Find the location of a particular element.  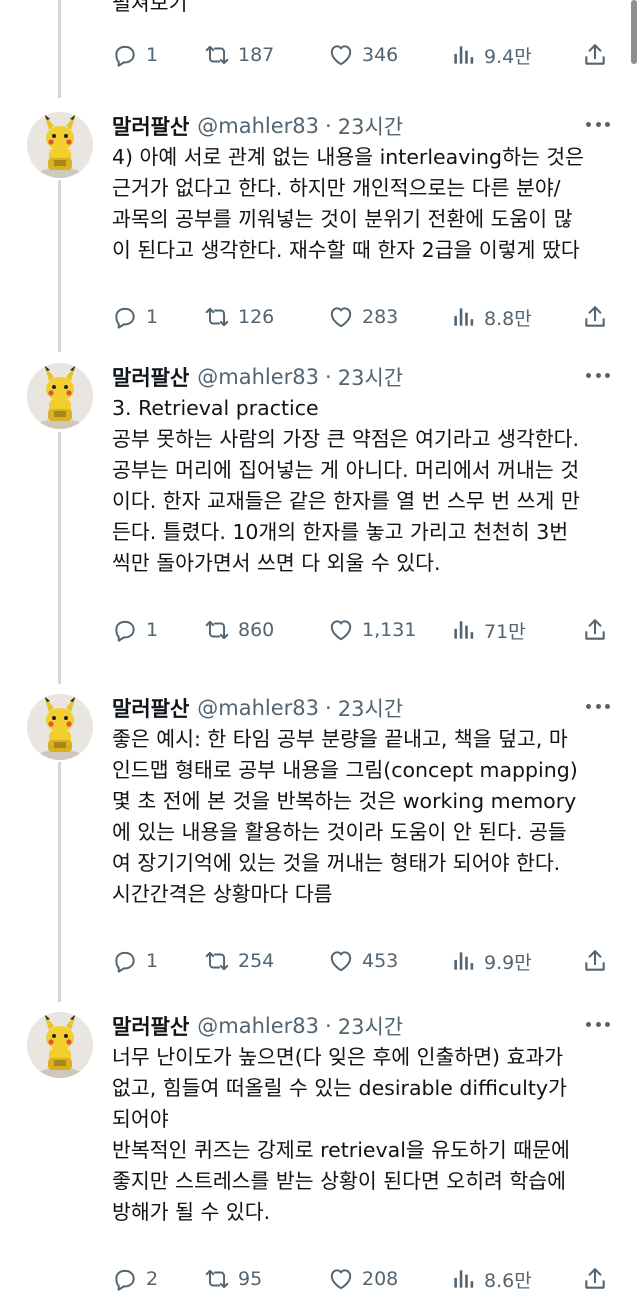

retweet-button: 860 is located at coordinates (239, 630).